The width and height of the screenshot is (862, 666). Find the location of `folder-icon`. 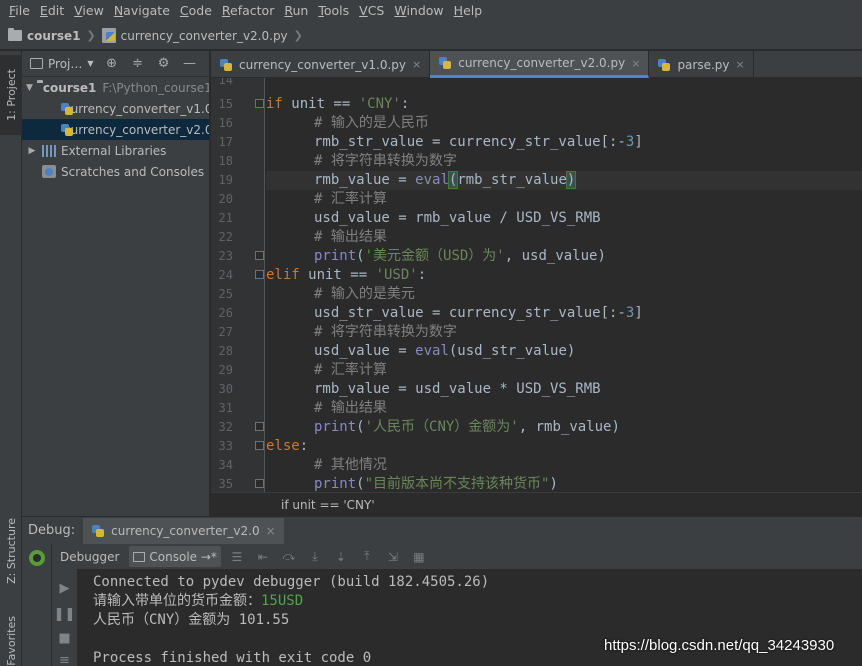

folder-icon is located at coordinates (15, 34).